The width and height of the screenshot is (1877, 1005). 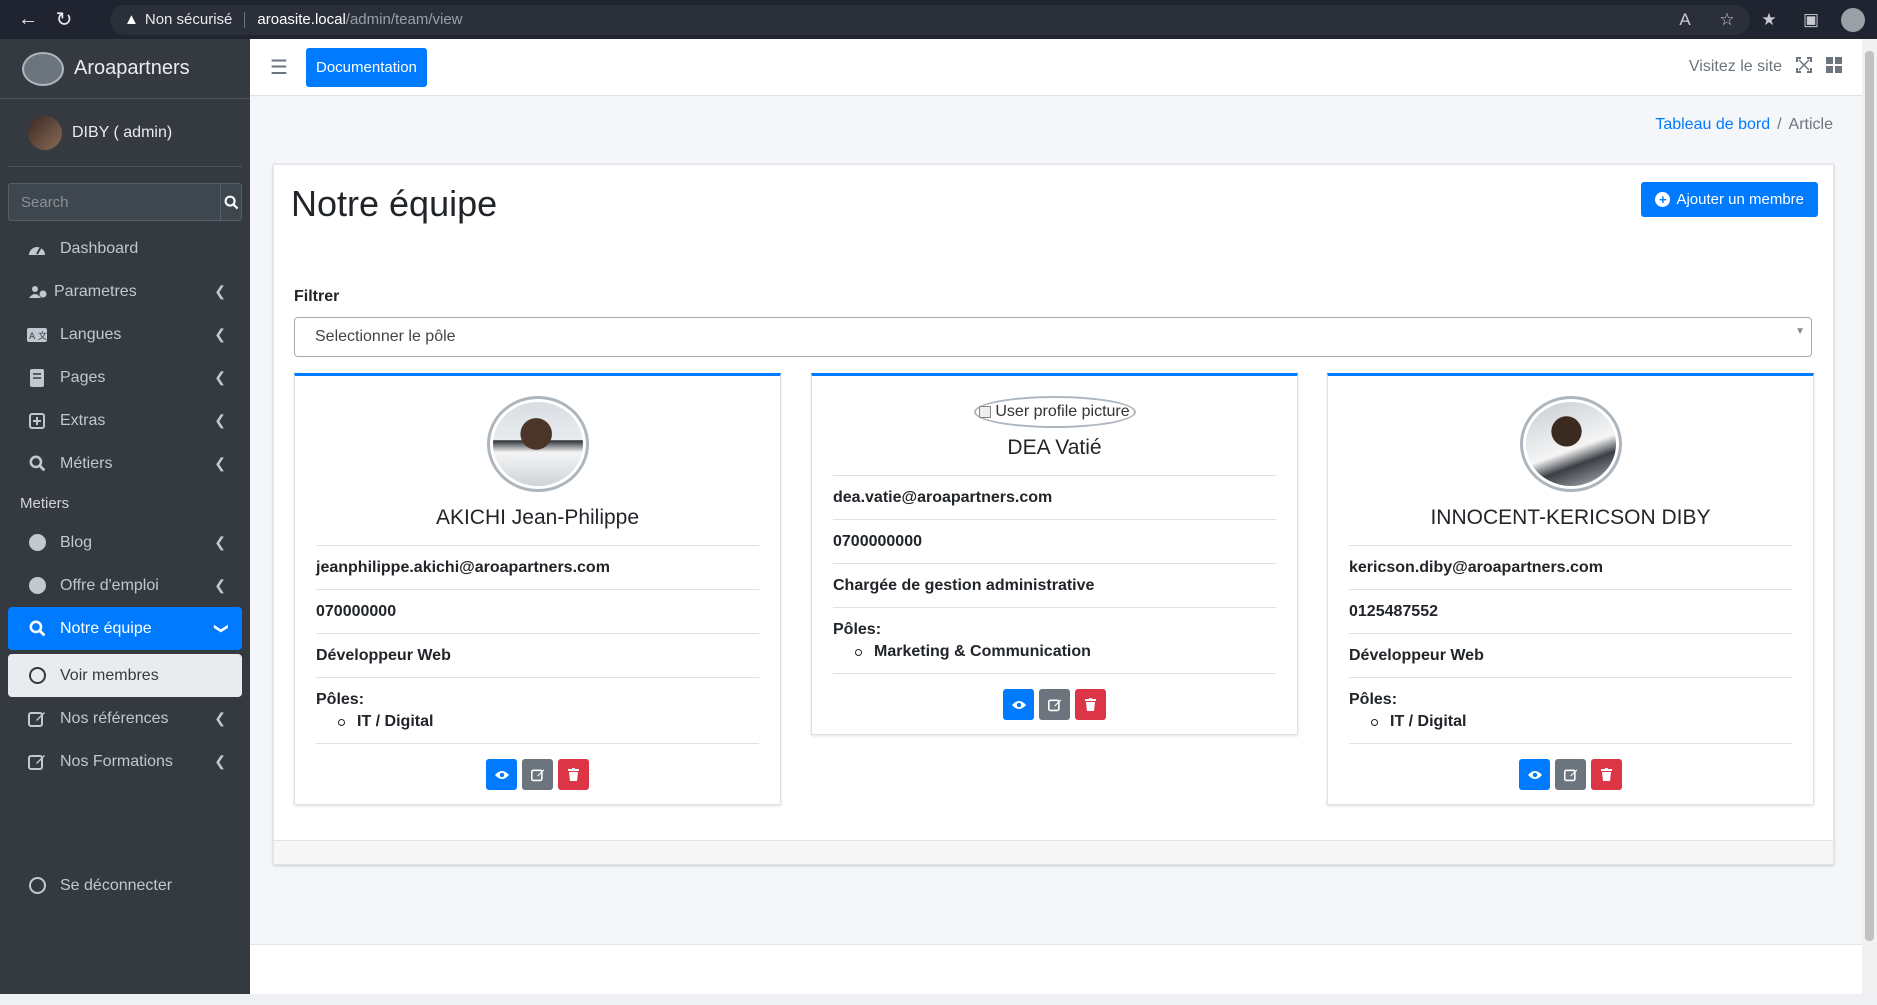 What do you see at coordinates (1056, 969) in the screenshot?
I see `page-footer` at bounding box center [1056, 969].